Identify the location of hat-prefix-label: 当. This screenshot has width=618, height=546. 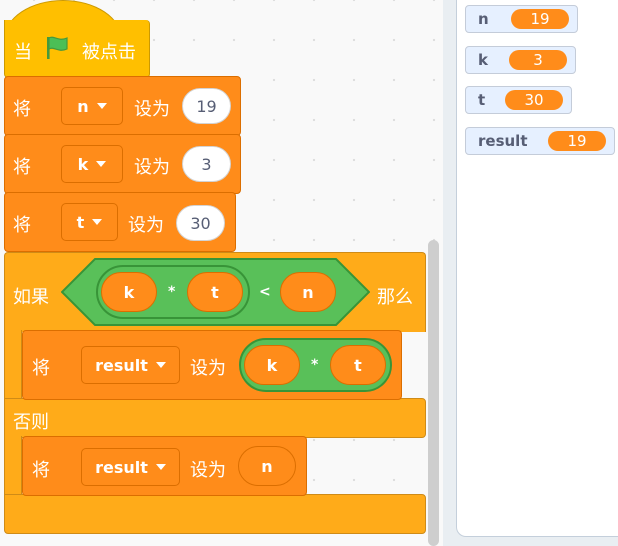
(23, 52).